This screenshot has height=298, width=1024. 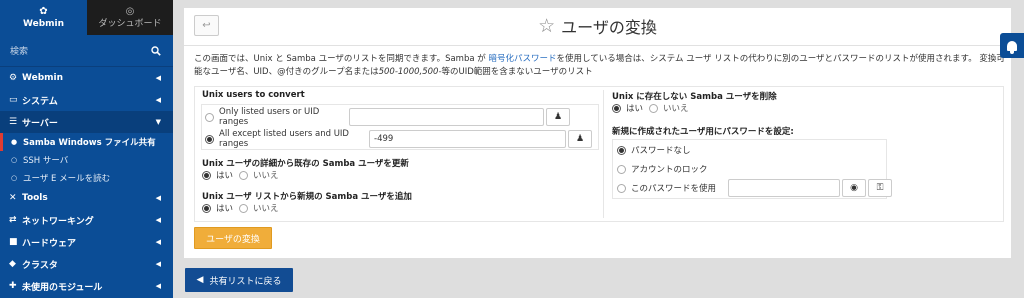 What do you see at coordinates (609, 27) in the screenshot?
I see `page-title: ユーザの変換` at bounding box center [609, 27].